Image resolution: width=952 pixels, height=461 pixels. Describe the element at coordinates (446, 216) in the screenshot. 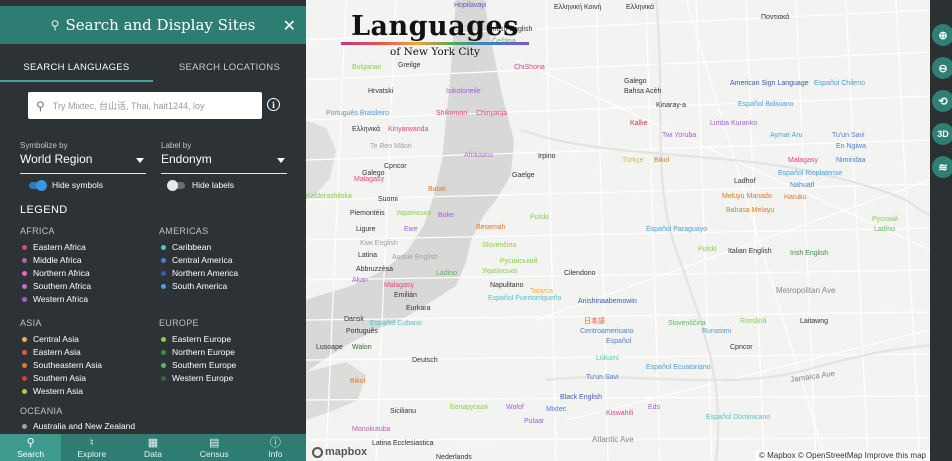

I see `map-language-label: Boke` at that location.